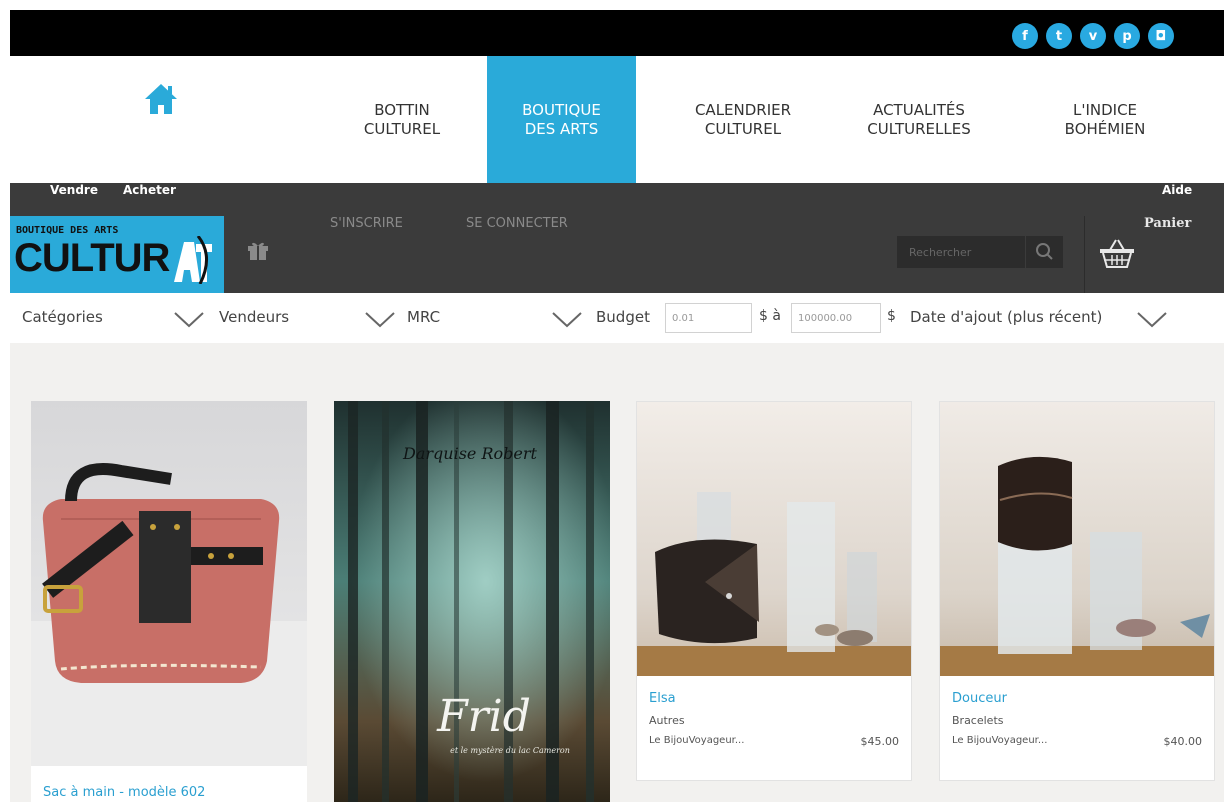 The image size is (1224, 802). Describe the element at coordinates (667, 720) in the screenshot. I see `product-category: Autres` at that location.